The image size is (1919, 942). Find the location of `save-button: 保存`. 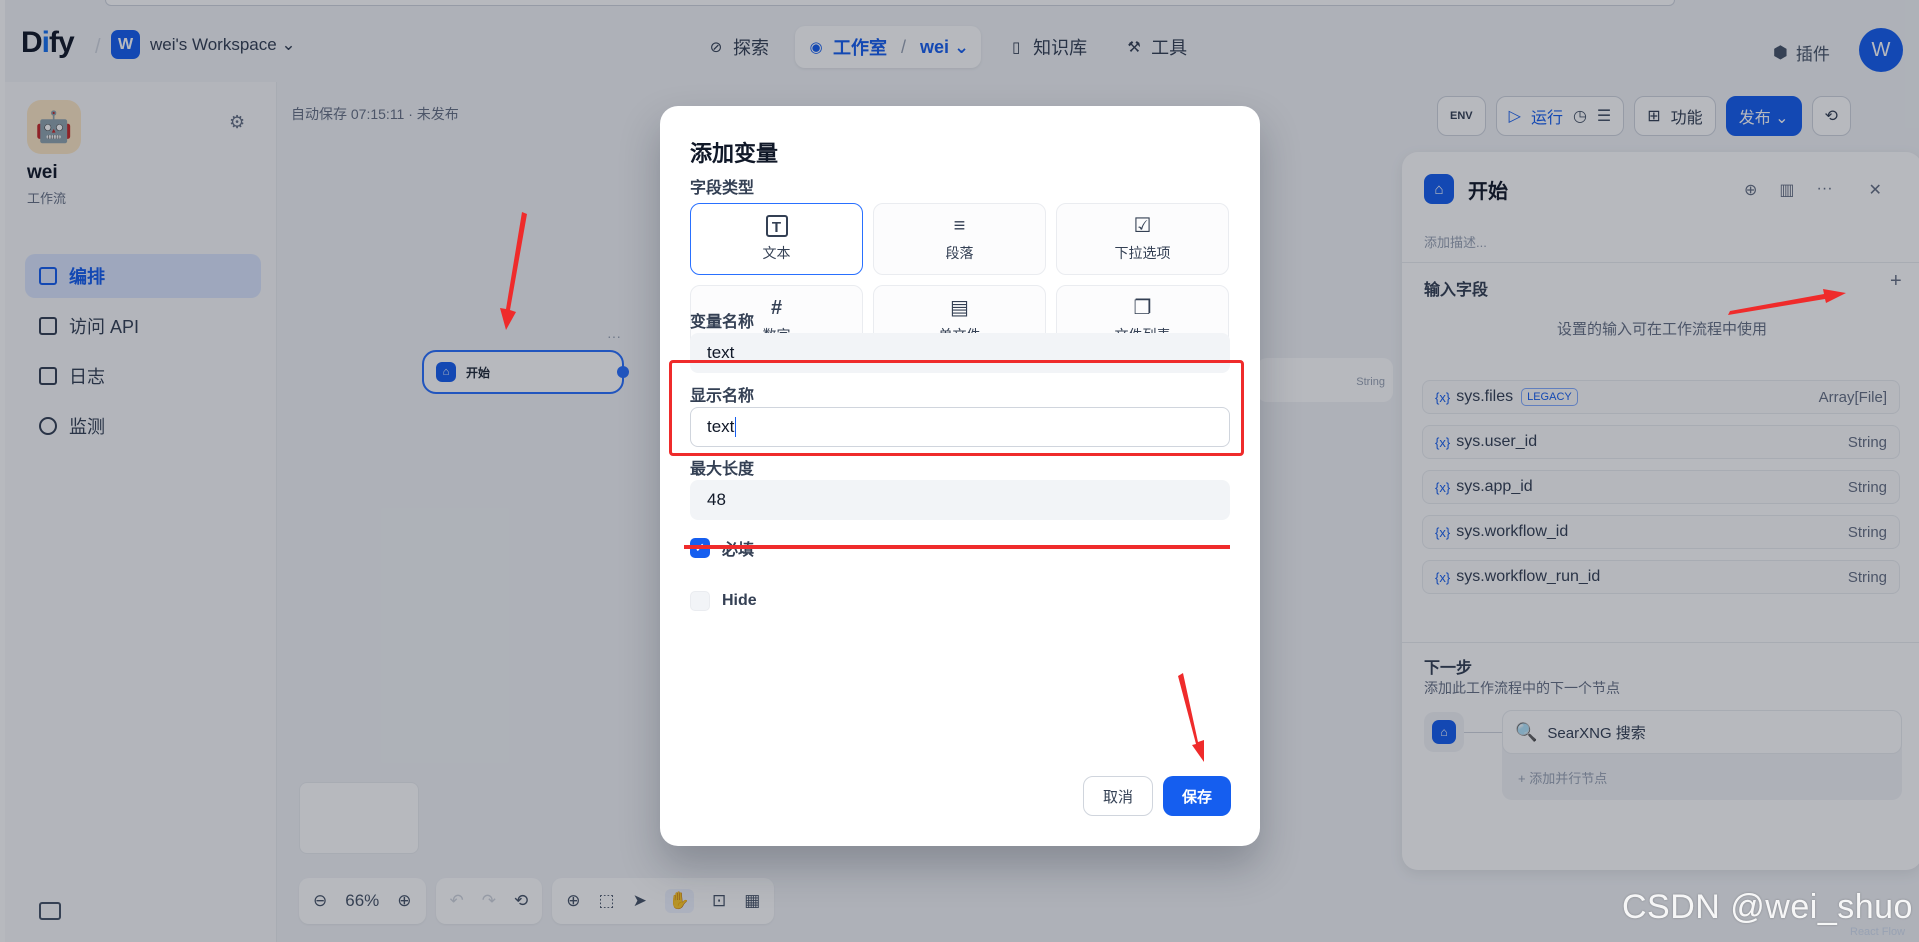

save-button: 保存 is located at coordinates (1197, 796).